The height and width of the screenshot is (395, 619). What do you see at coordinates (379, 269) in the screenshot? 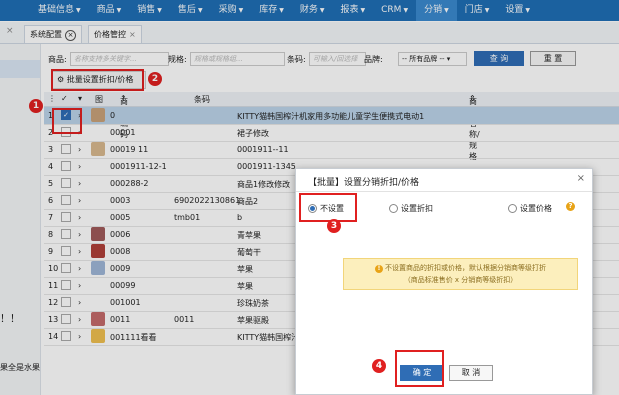
I see `warning-icon: !` at bounding box center [379, 269].